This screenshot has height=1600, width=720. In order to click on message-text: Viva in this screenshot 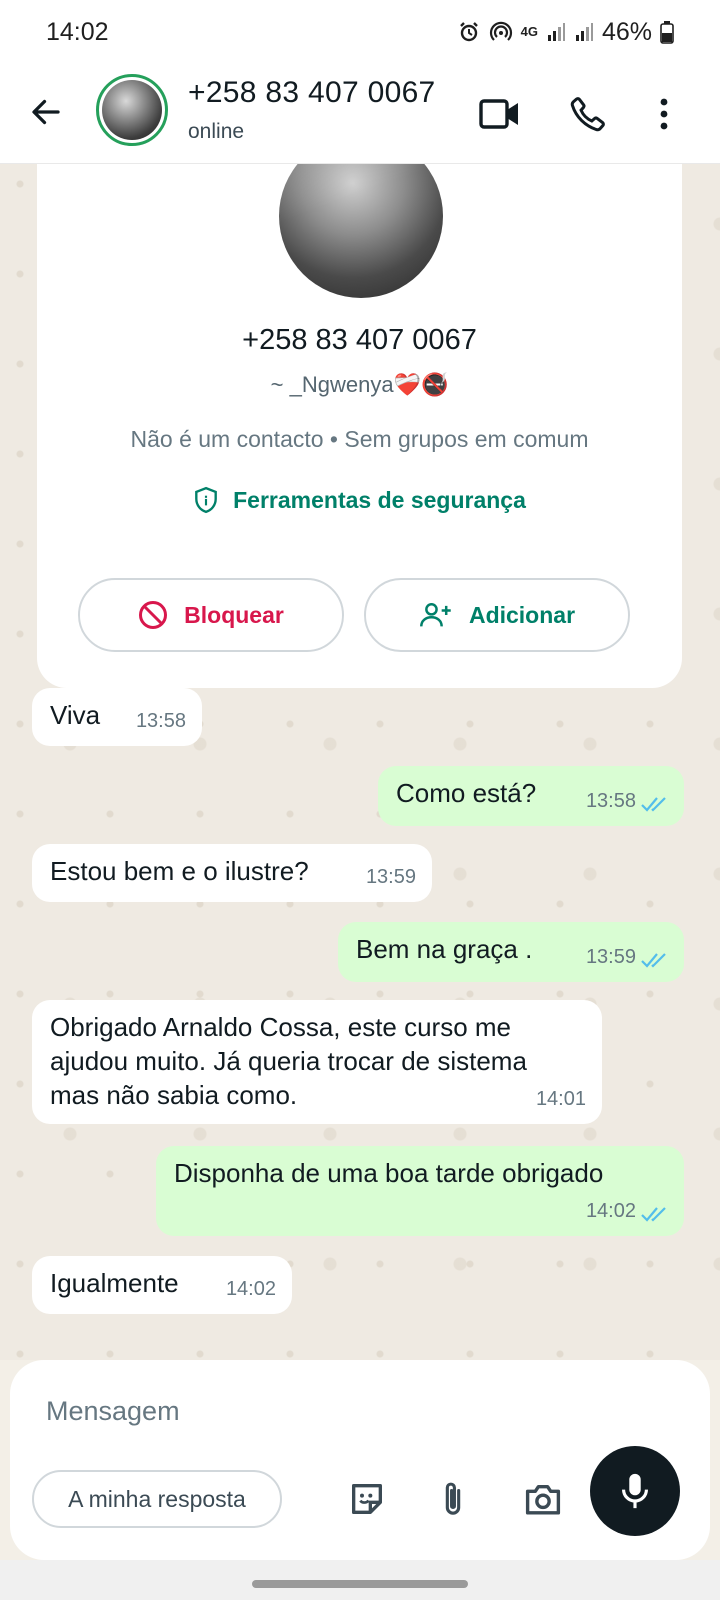, I will do `click(75, 715)`.